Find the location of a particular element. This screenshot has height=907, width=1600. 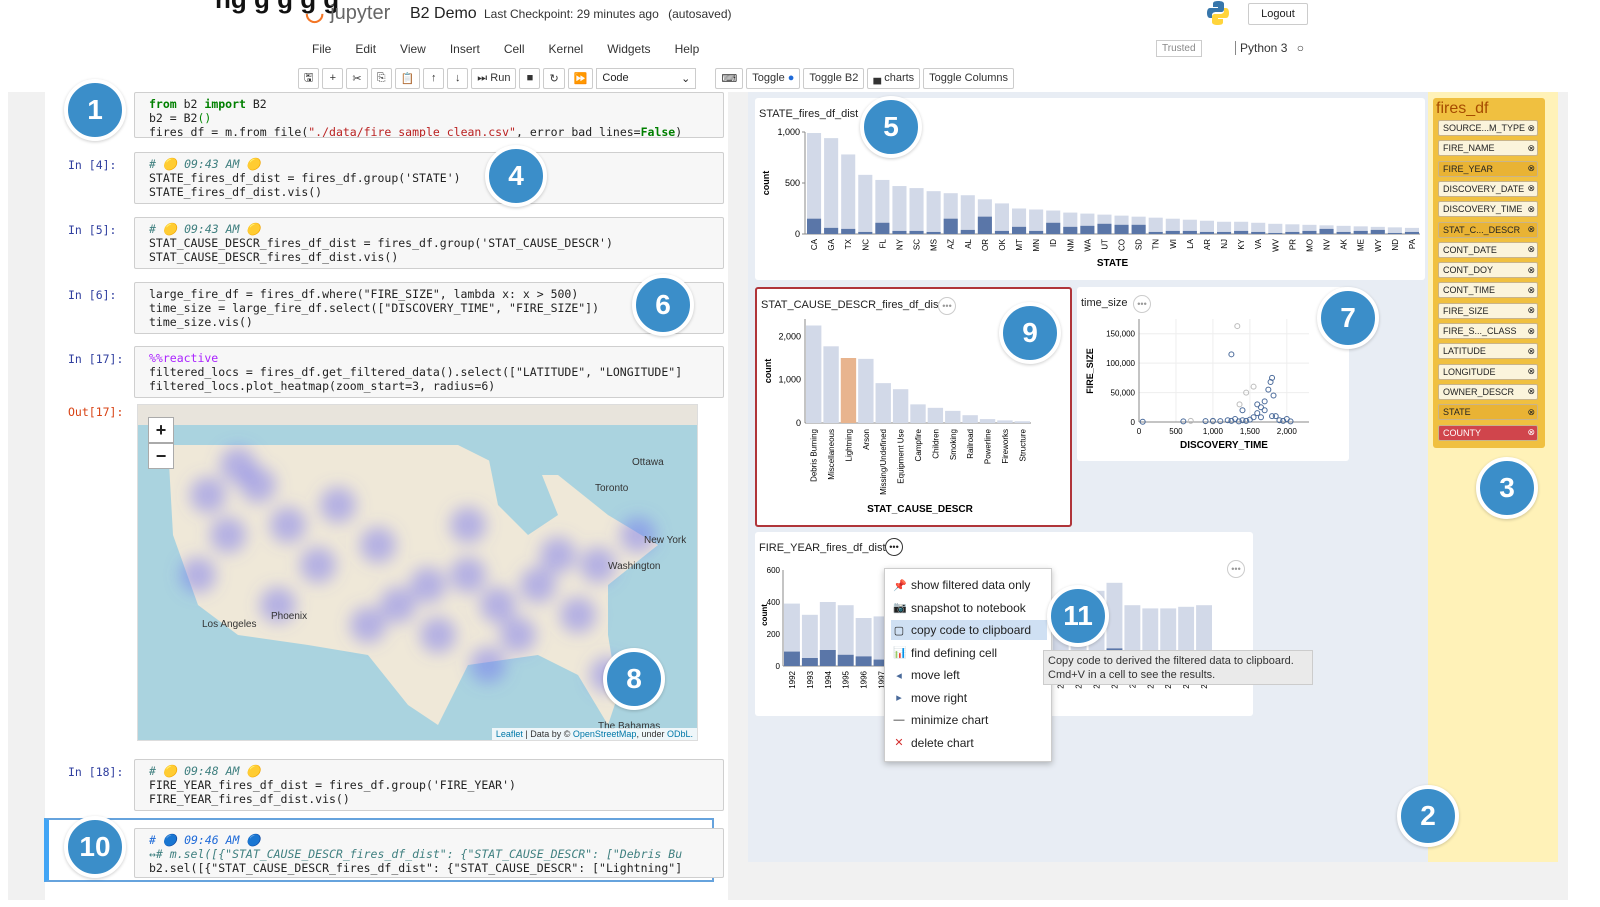

menu-view: View is located at coordinates (413, 49).